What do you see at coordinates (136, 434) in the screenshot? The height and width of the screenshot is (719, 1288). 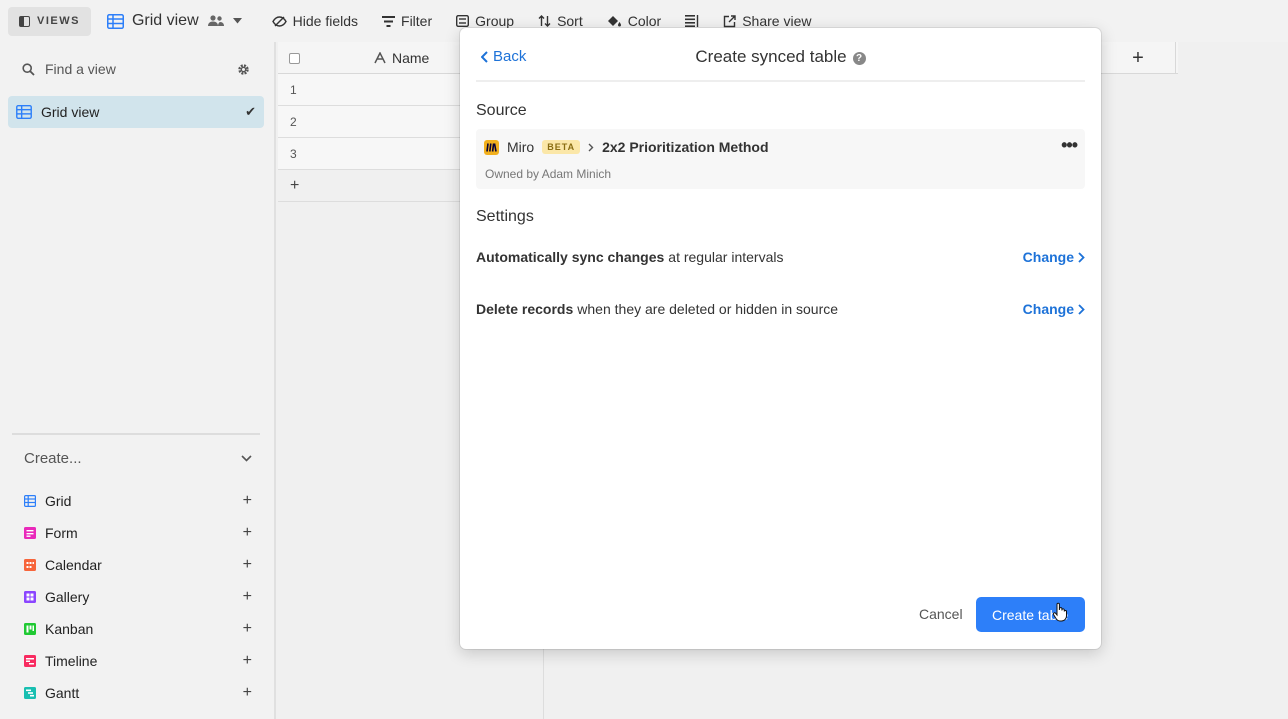 I see `sidebar-divider` at bounding box center [136, 434].